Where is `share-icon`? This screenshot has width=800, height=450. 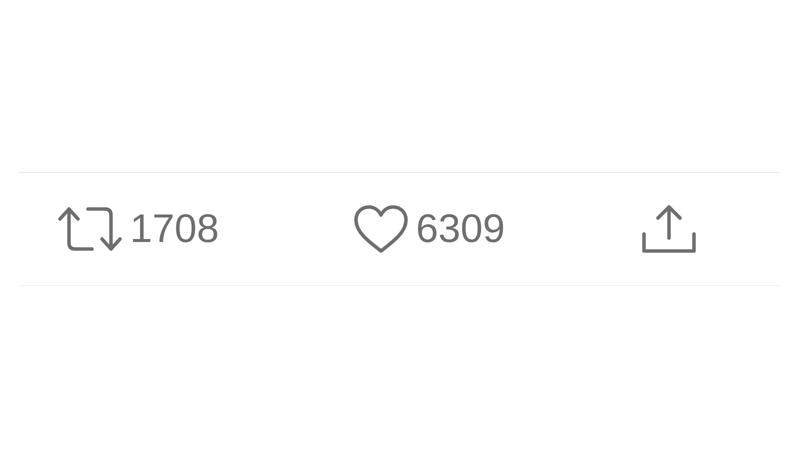
share-icon is located at coordinates (669, 229).